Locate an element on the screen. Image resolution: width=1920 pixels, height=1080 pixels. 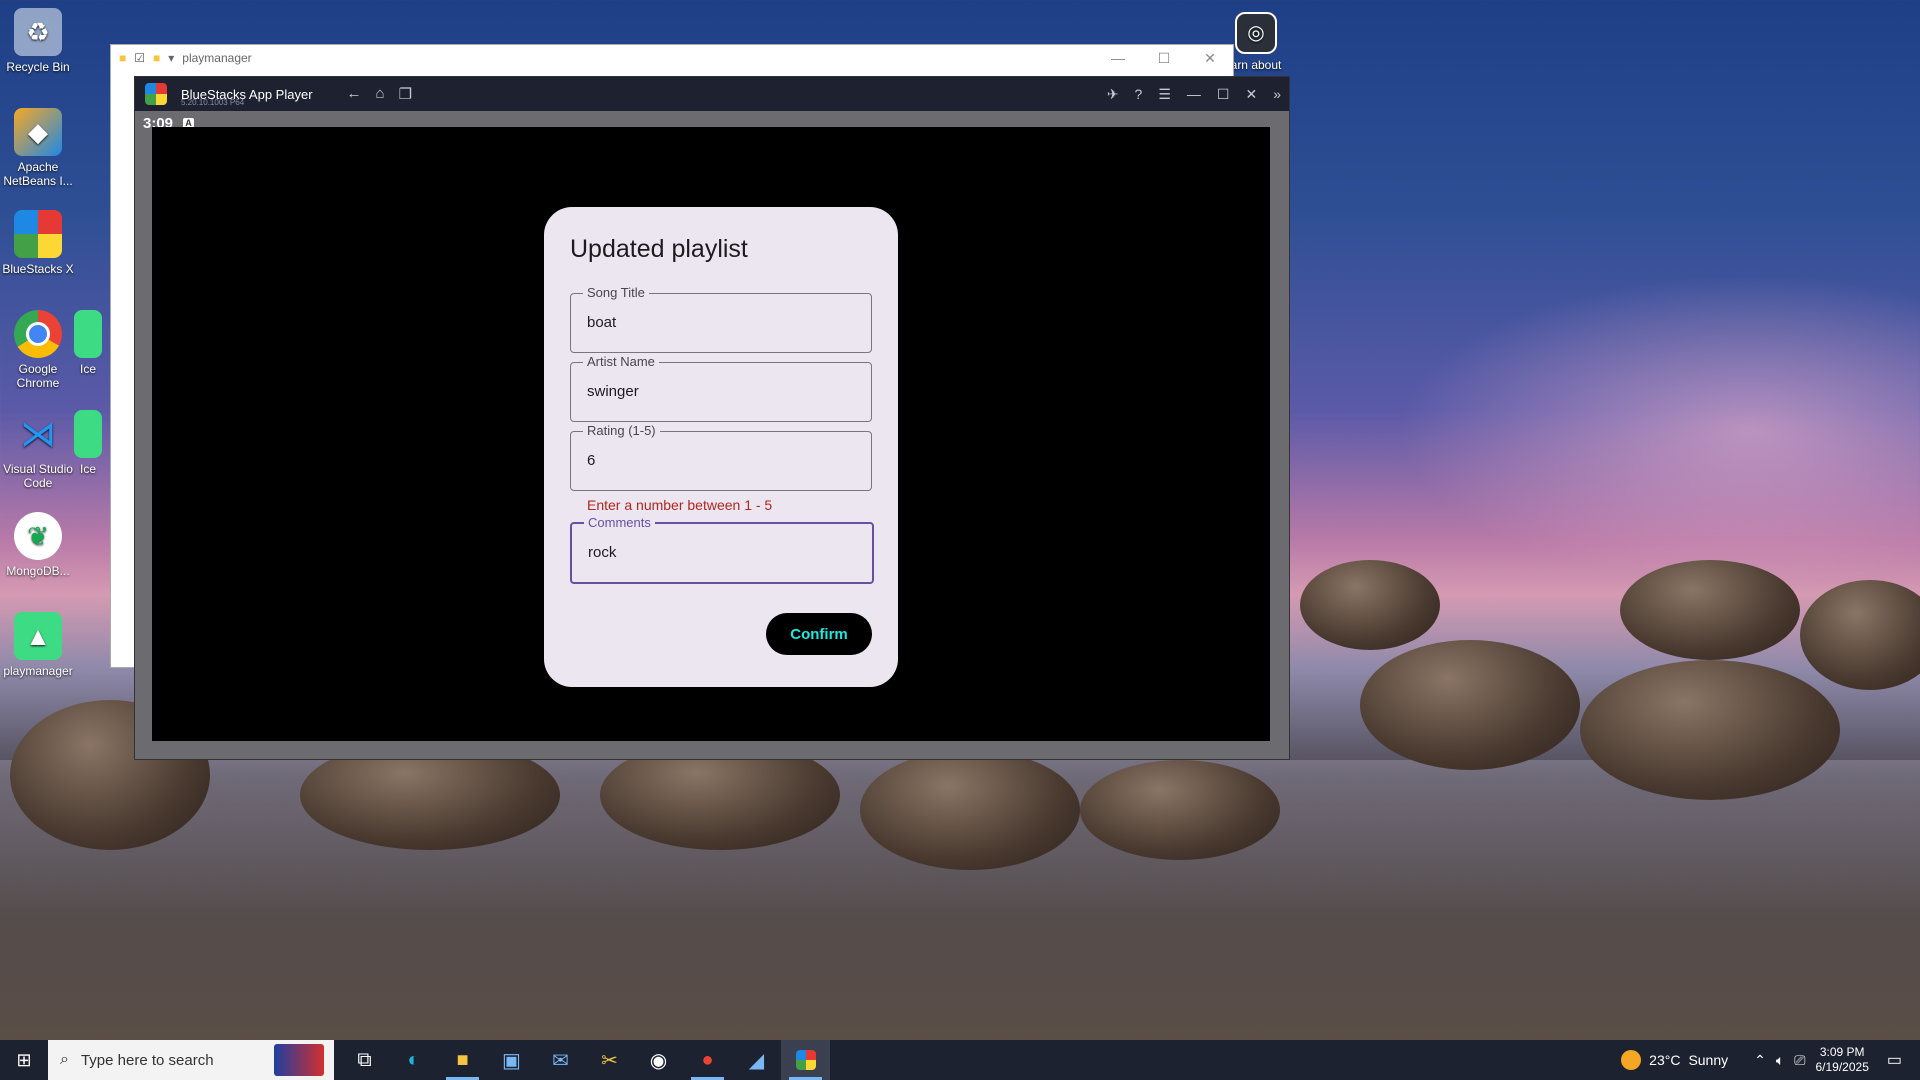
weather-widget: 23°C Sunny is located at coordinates (1674, 1060).